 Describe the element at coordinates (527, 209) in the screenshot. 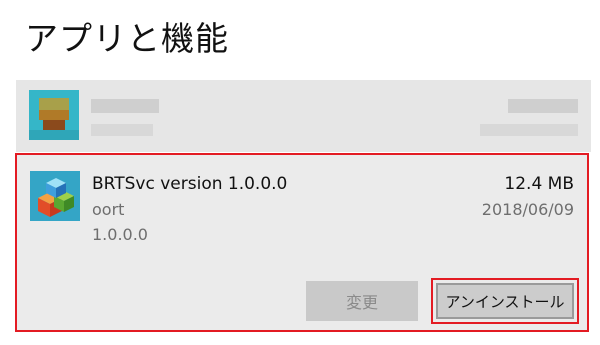

I see `app-install-date: 2018/06/09` at that location.